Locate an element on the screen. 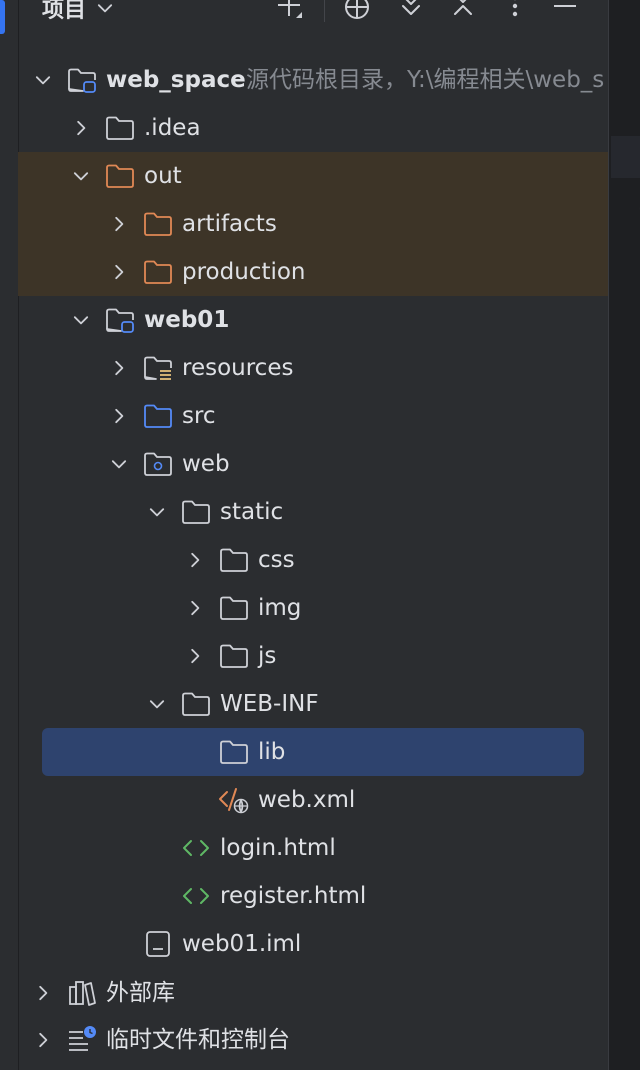 Image resolution: width=640 pixels, height=1070 pixels. project-panel-header: 项目 is located at coordinates (313, 20).